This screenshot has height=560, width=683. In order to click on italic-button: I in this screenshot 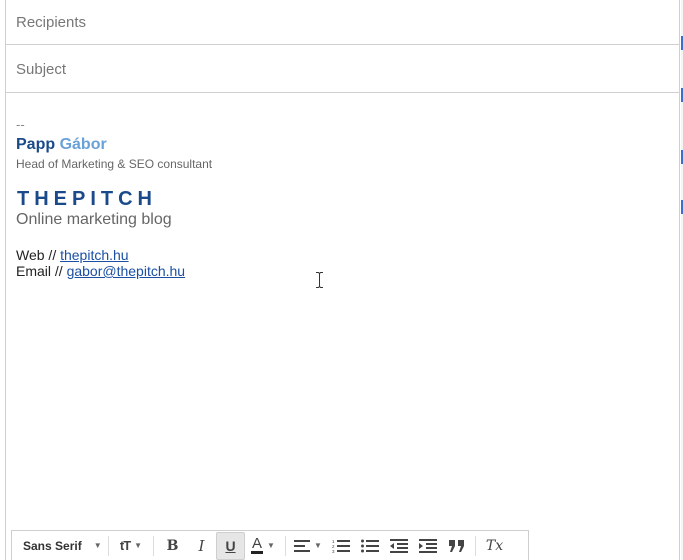, I will do `click(201, 546)`.